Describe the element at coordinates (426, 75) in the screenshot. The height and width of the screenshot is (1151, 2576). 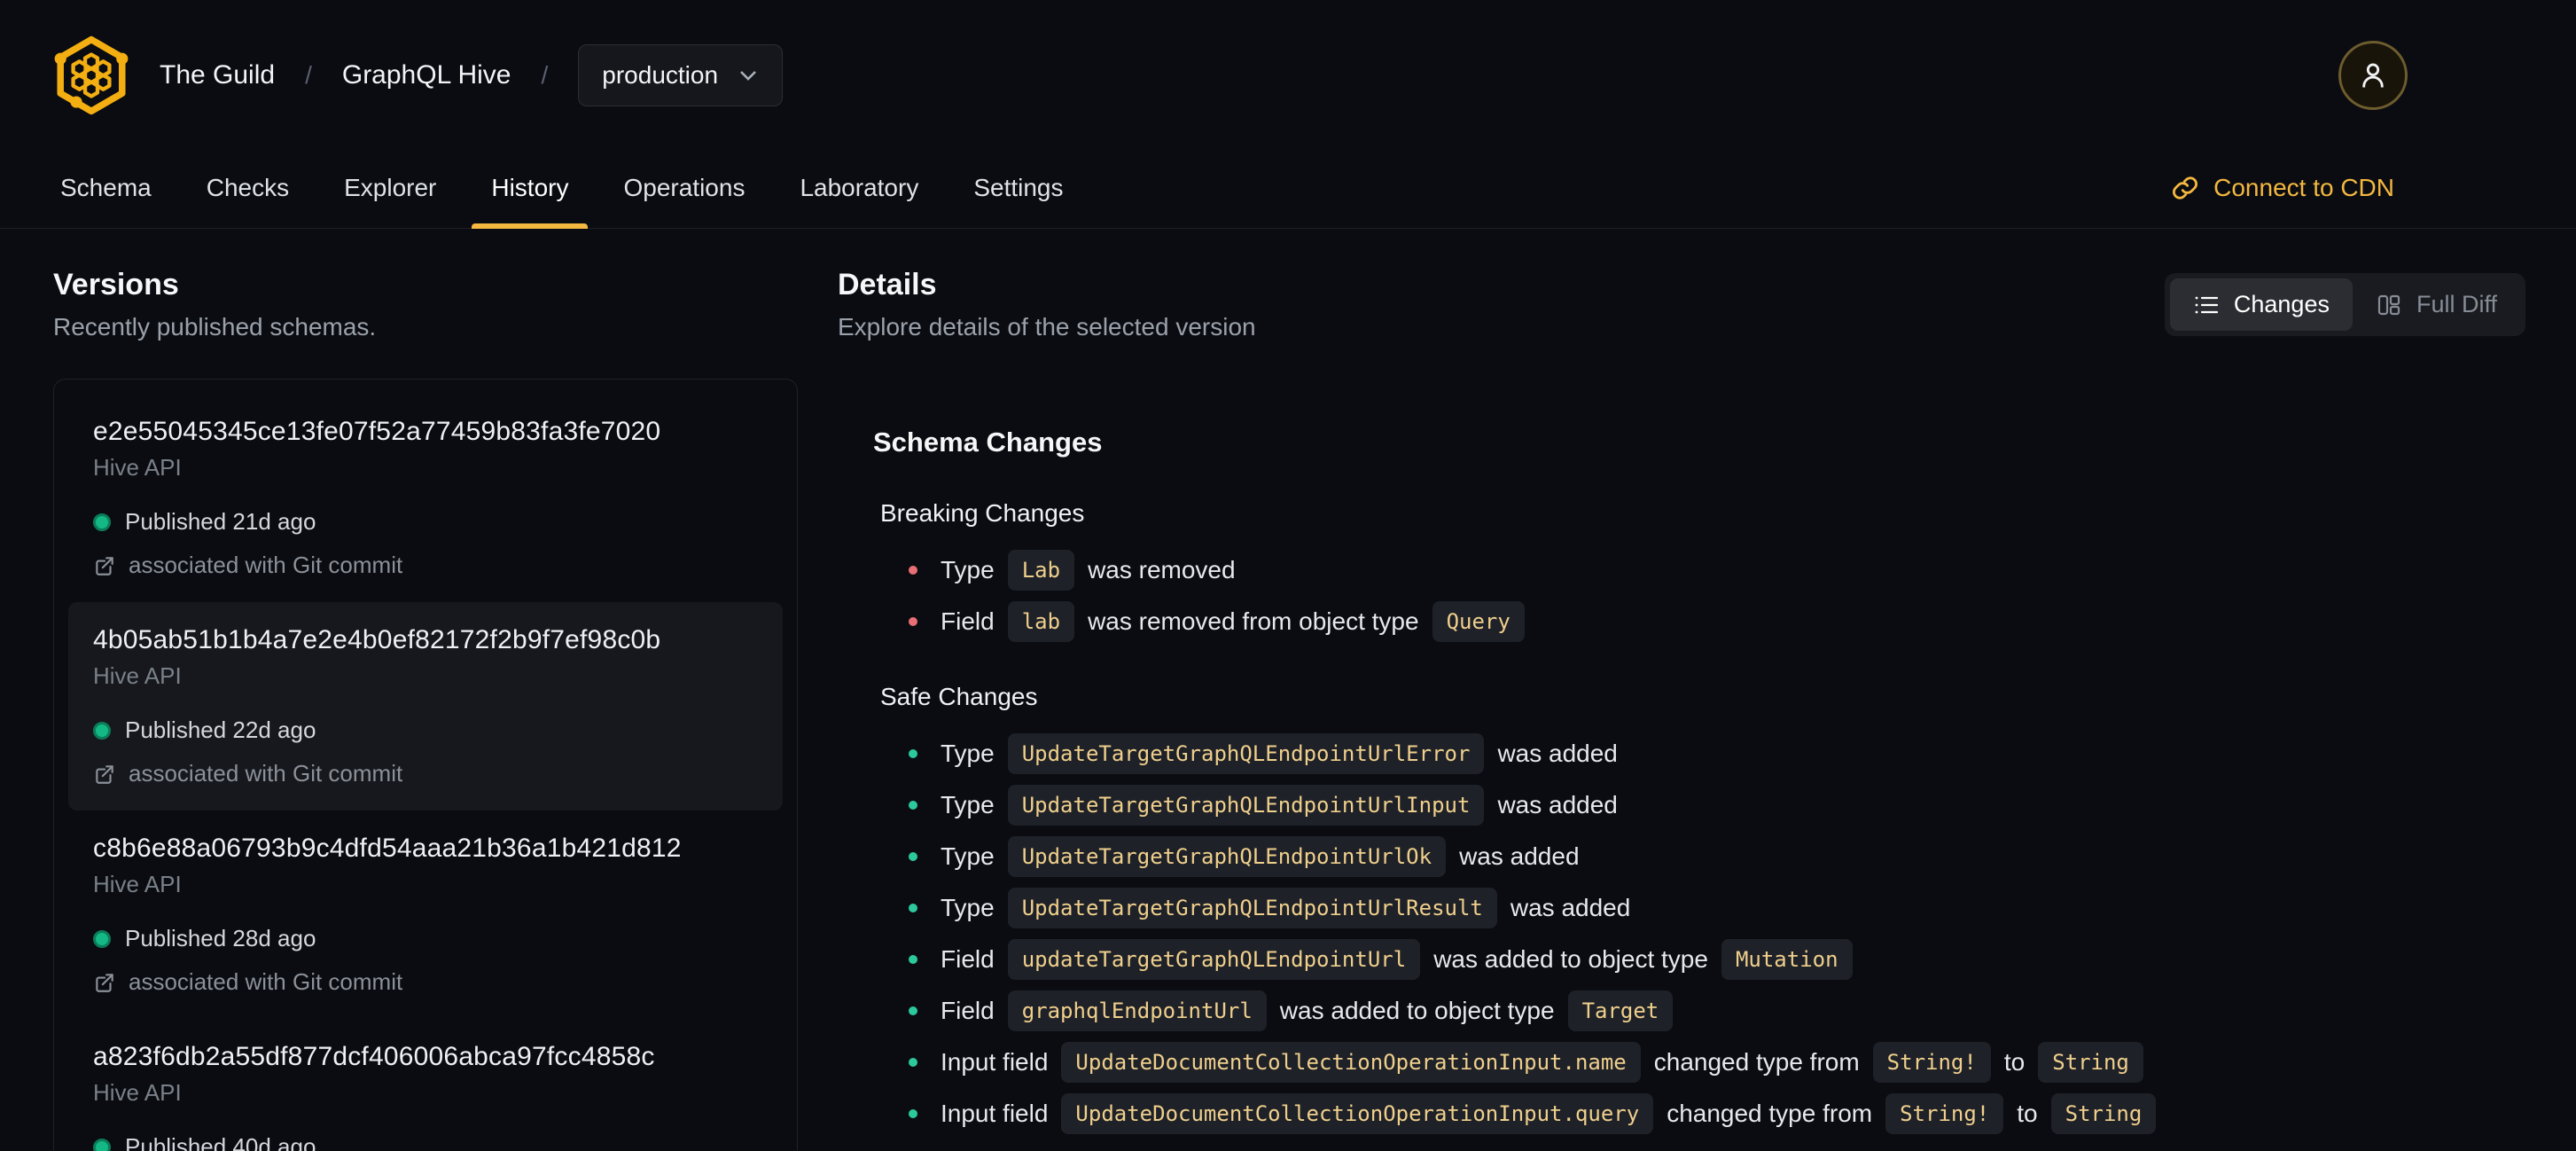
I see `breadcrumb-project: GraphQL Hive` at that location.